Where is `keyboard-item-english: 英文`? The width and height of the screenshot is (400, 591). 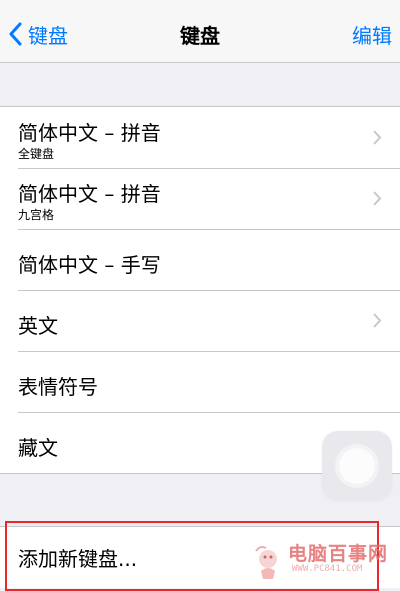 keyboard-item-english: 英文 is located at coordinates (200, 320).